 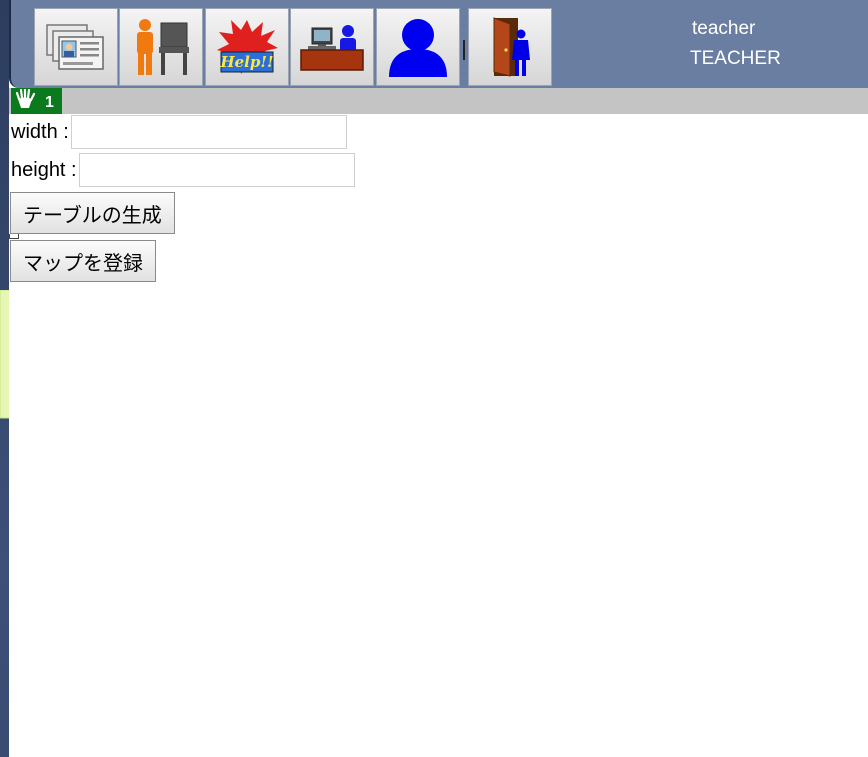 I want to click on status-strip: 1, so click(x=438, y=101).